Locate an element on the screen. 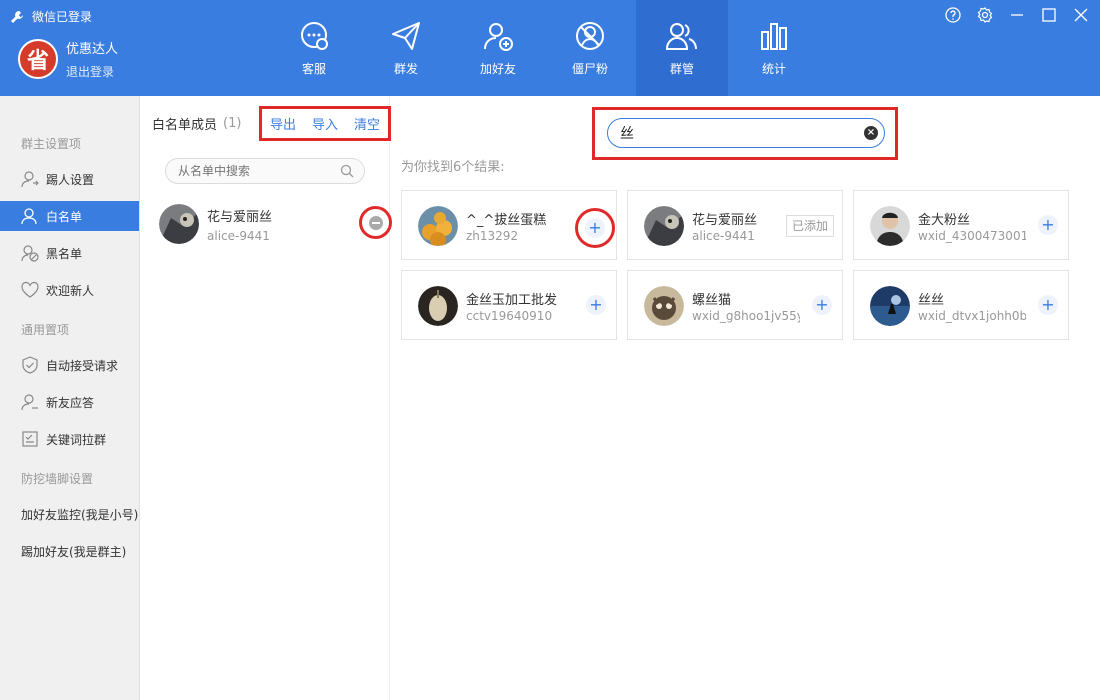 This screenshot has width=1100, height=700. result-card: ^_^拔丝蛋糕 zh13292 + is located at coordinates (509, 225).